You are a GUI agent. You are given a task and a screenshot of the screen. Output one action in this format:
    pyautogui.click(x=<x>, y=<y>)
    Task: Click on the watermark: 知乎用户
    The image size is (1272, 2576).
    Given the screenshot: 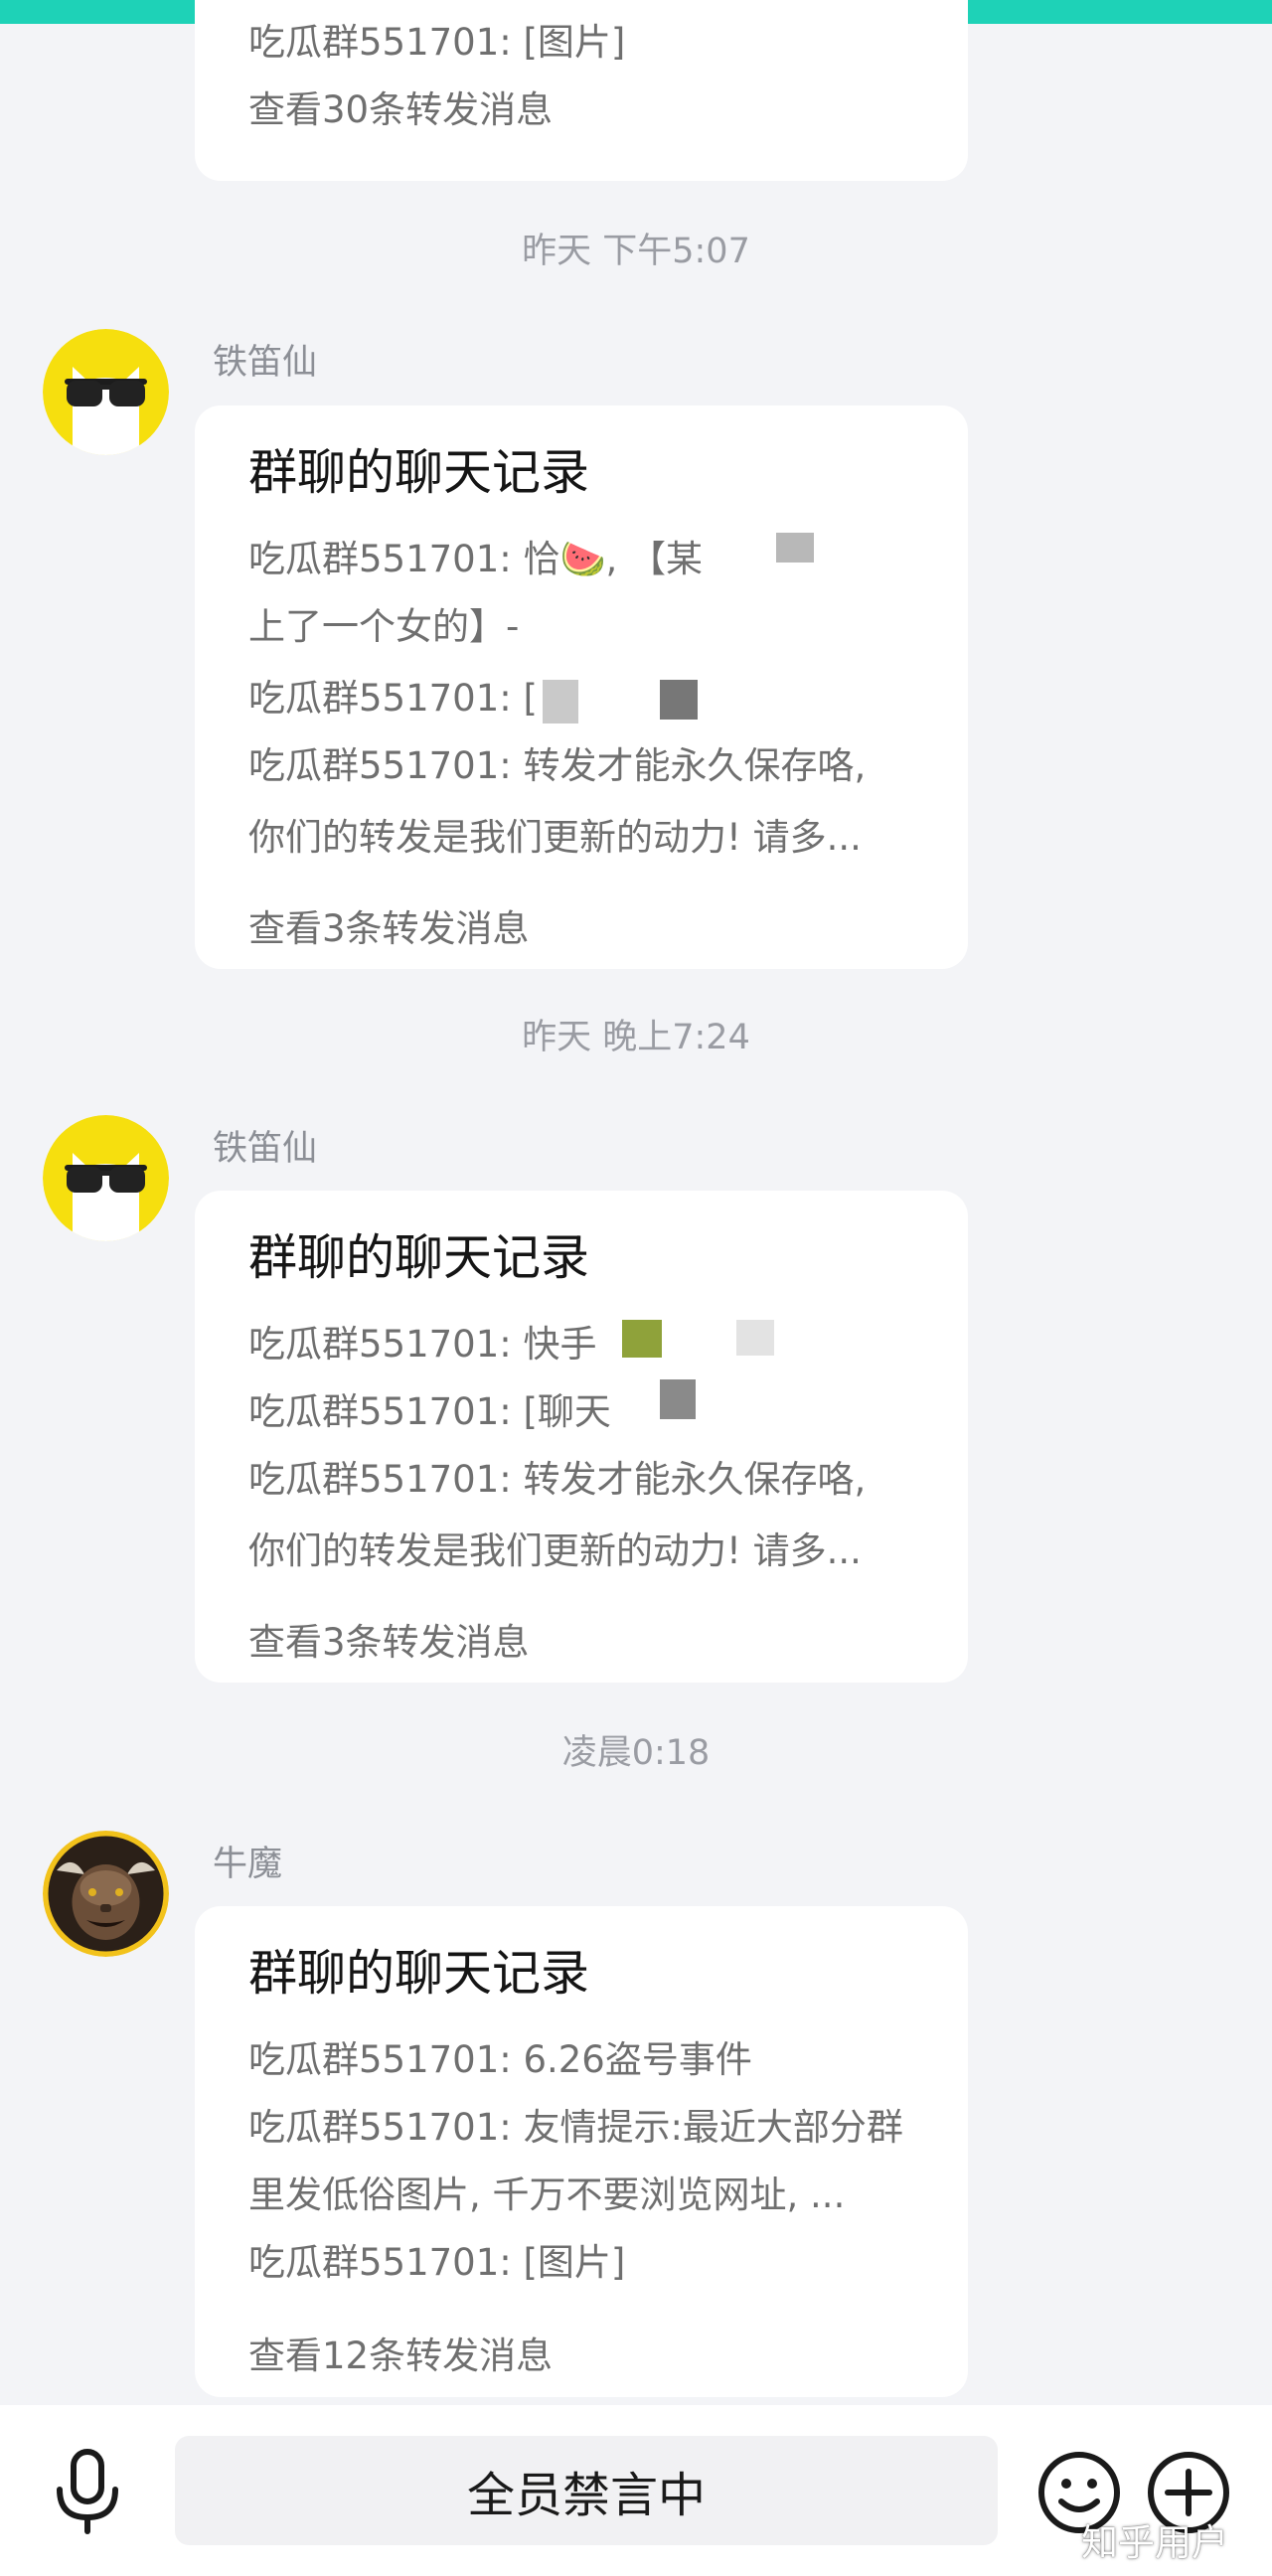 What is the action you would take?
    pyautogui.click(x=1154, y=2542)
    